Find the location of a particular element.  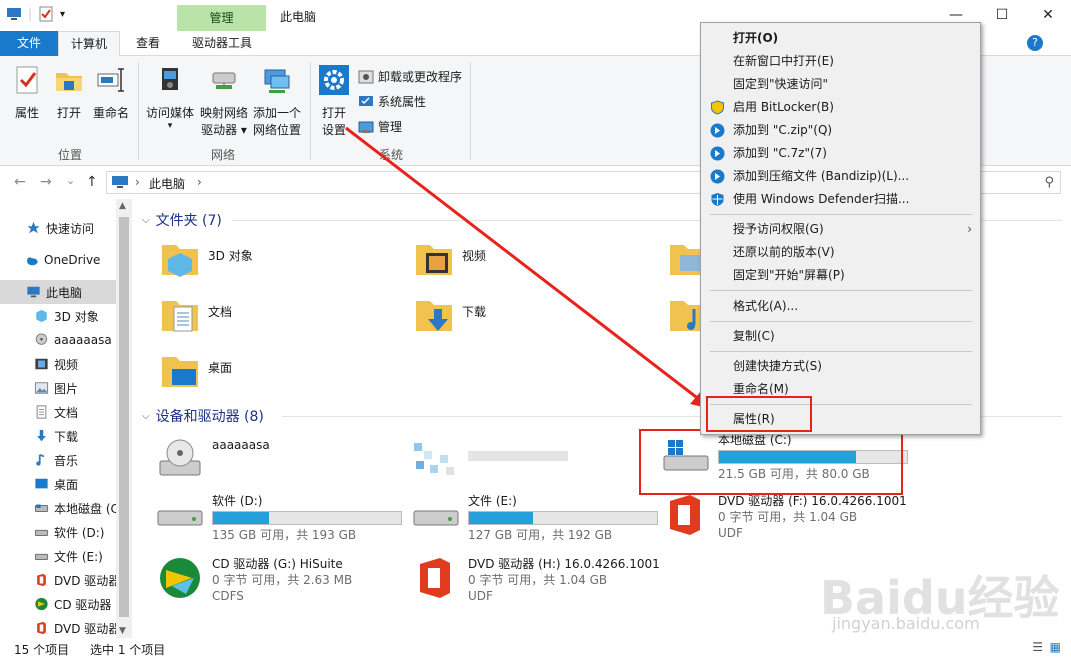

menu-item-pin-quick-access: 固定到"快速访问" is located at coordinates (840, 84).